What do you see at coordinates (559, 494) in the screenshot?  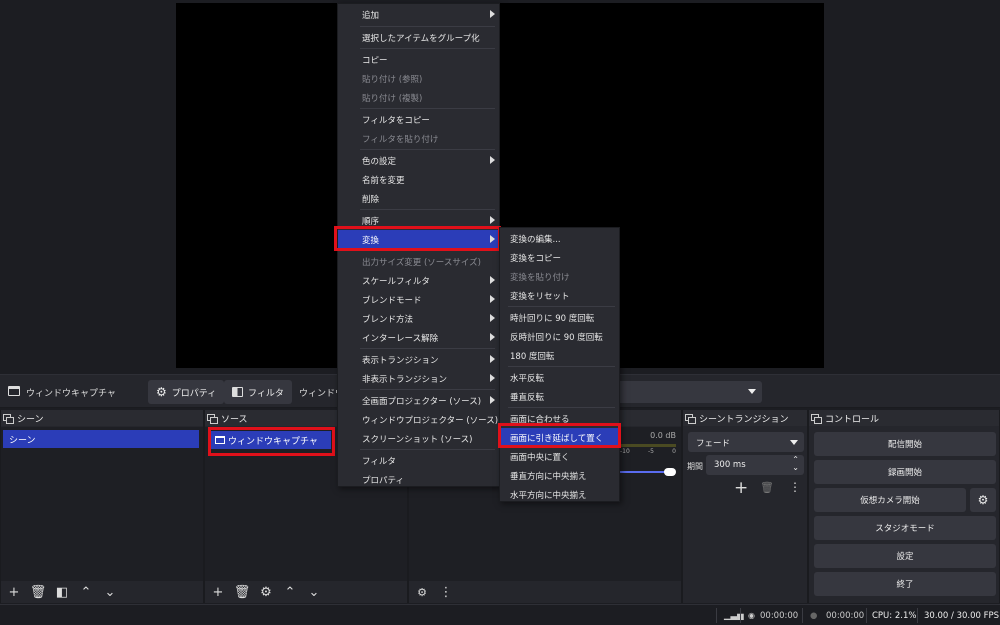 I see `menu-item-center-horizontally: 水平方向に中央揃え` at bounding box center [559, 494].